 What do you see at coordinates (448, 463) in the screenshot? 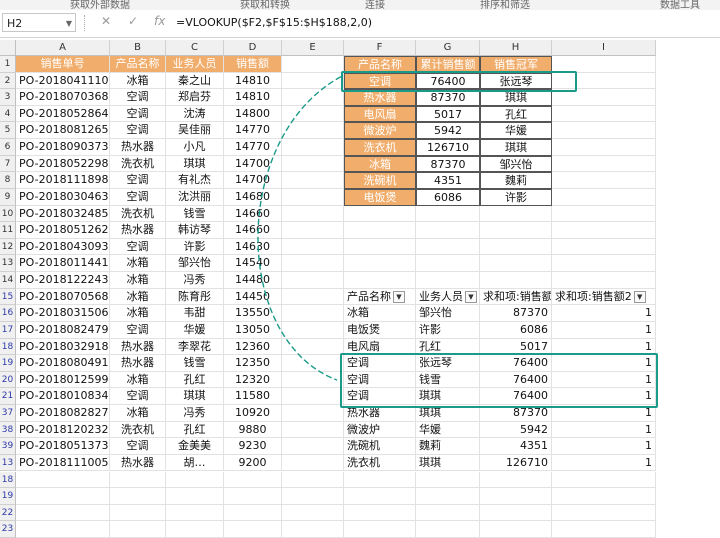
I see `pivot-person-cell: 琪琪` at bounding box center [448, 463].